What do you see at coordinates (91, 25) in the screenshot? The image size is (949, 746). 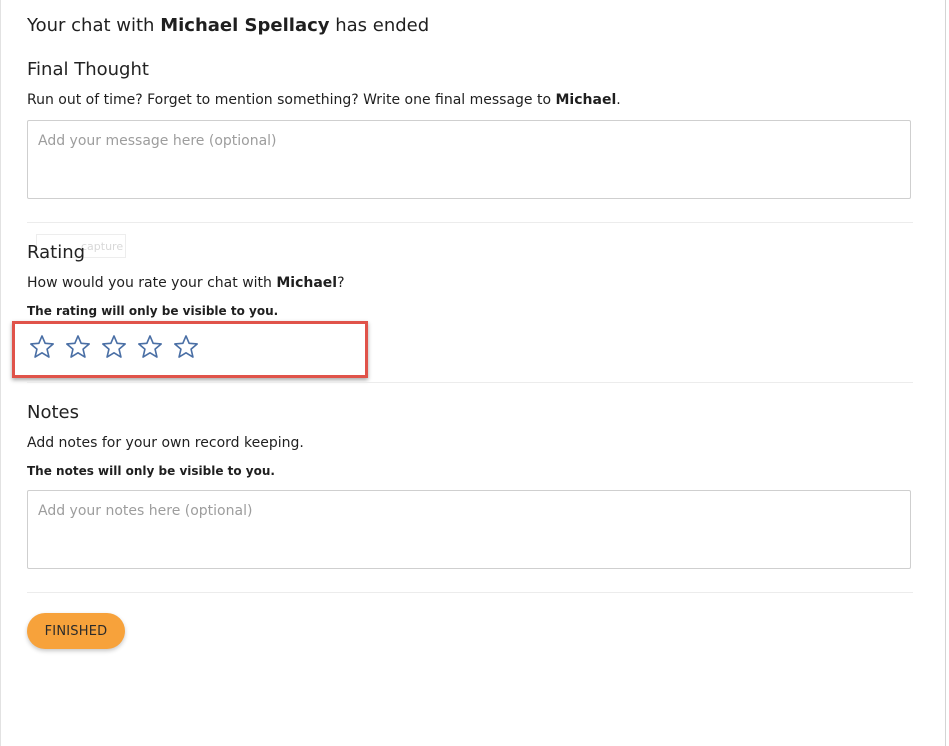 I see `chat-ended-prefix: Your chat with` at bounding box center [91, 25].